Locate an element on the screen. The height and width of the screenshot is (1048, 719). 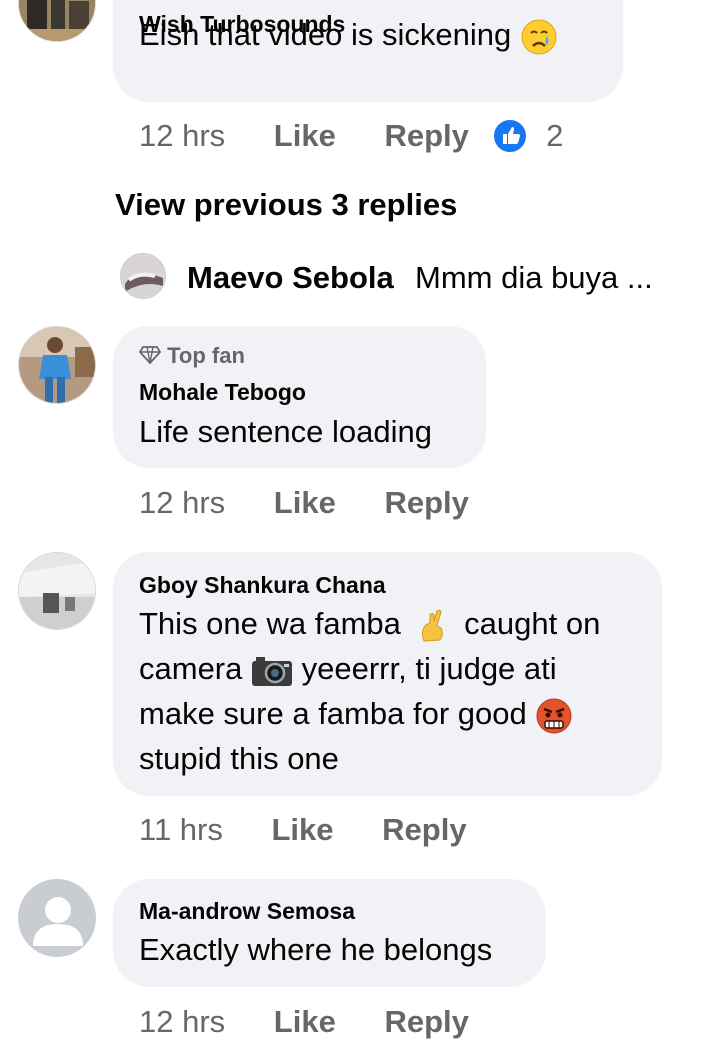
view-previous-replies-link: View previous 3 replies is located at coordinates (286, 205).